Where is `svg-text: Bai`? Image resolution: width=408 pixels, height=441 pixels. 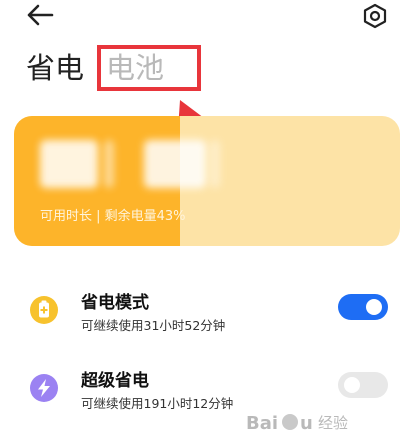
svg-text: Bai is located at coordinates (262, 423).